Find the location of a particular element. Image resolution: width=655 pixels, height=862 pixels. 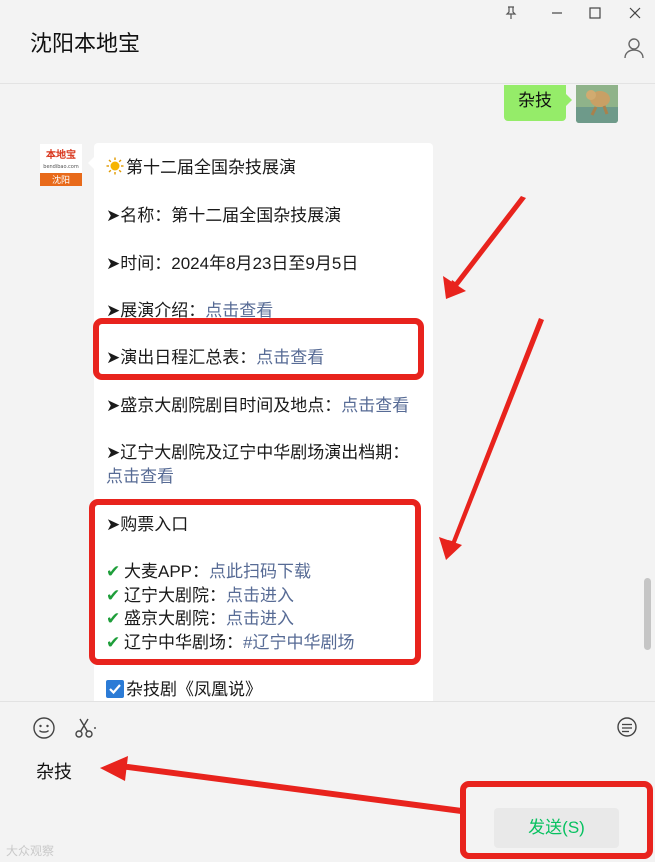

liaoning-link: 点击查看 is located at coordinates (140, 476).